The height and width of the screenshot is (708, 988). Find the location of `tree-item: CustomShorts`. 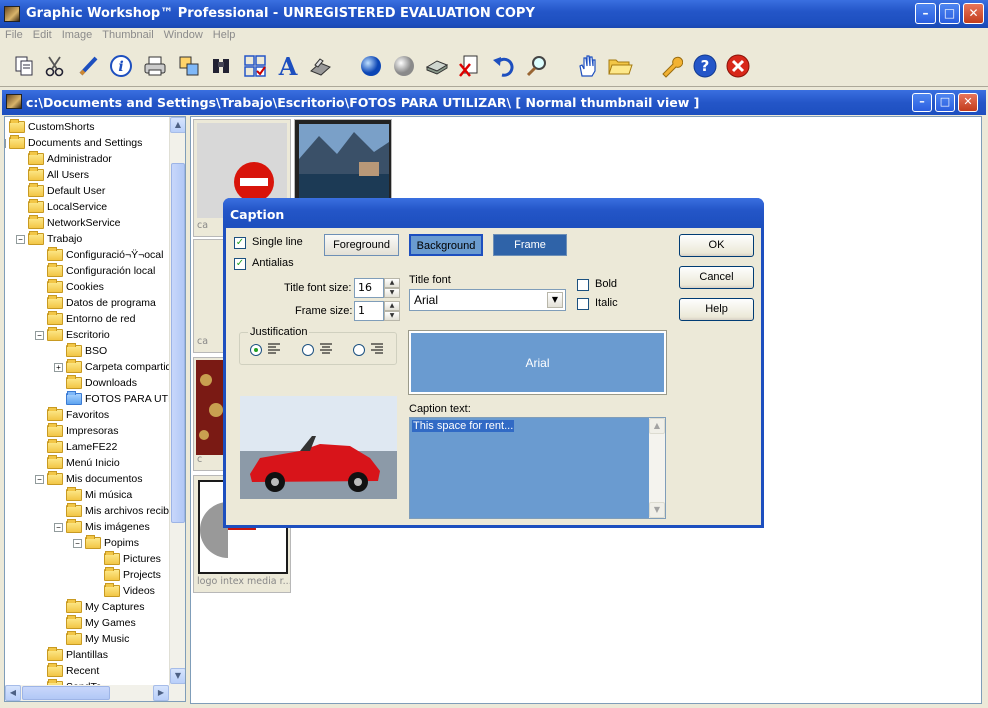

tree-item: CustomShorts is located at coordinates (52, 127).